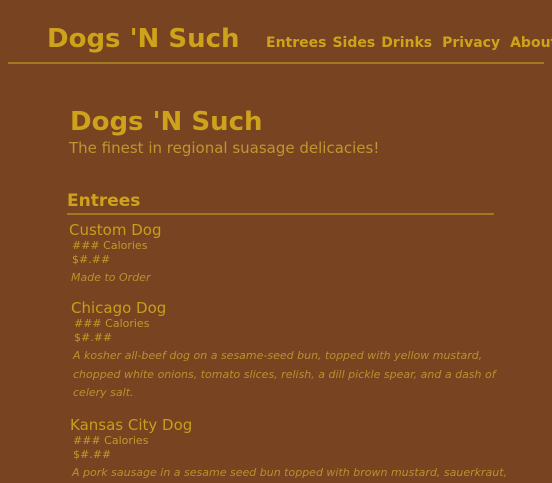 The width and height of the screenshot is (552, 483). I want to click on page-title: Dogs 'N Such, so click(166, 122).